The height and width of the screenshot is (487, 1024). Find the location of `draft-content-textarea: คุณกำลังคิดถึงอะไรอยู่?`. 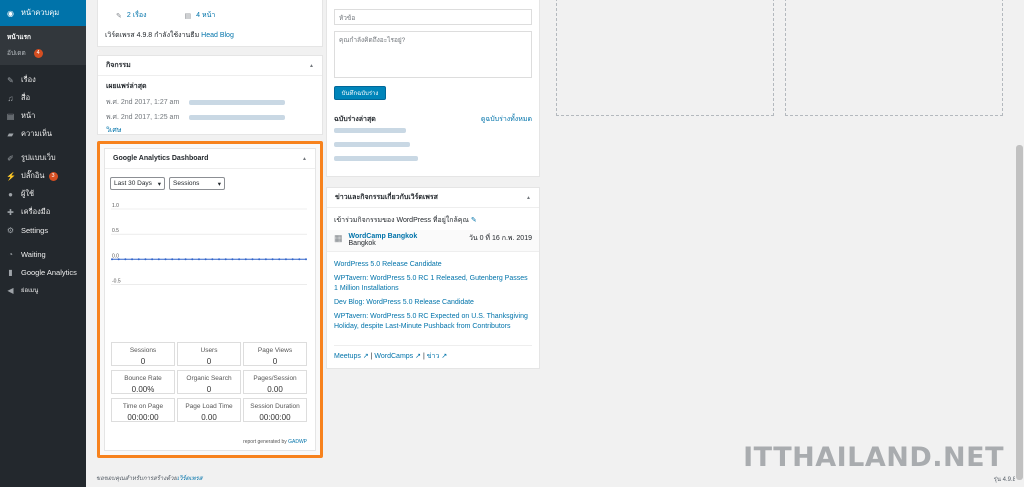

draft-content-textarea: คุณกำลังคิดถึงอะไรอยู่? is located at coordinates (433, 54).